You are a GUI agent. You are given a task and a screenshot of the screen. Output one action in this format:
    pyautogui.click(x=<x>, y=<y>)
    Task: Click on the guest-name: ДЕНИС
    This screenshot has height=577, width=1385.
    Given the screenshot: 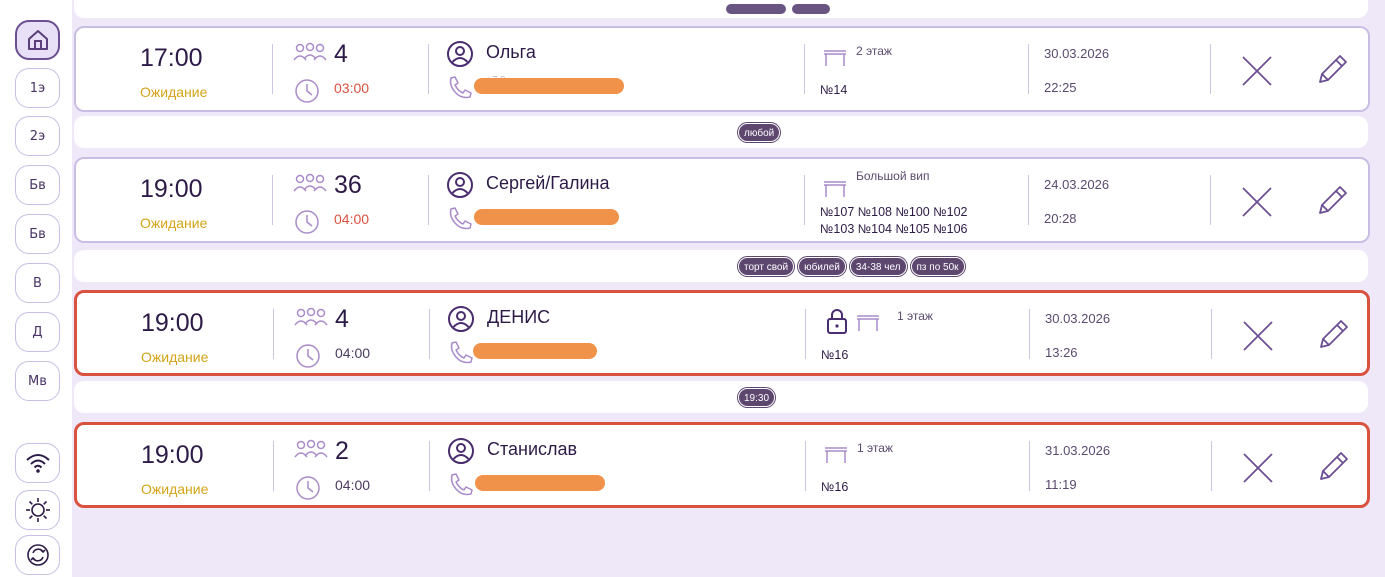 What is the action you would take?
    pyautogui.click(x=519, y=317)
    